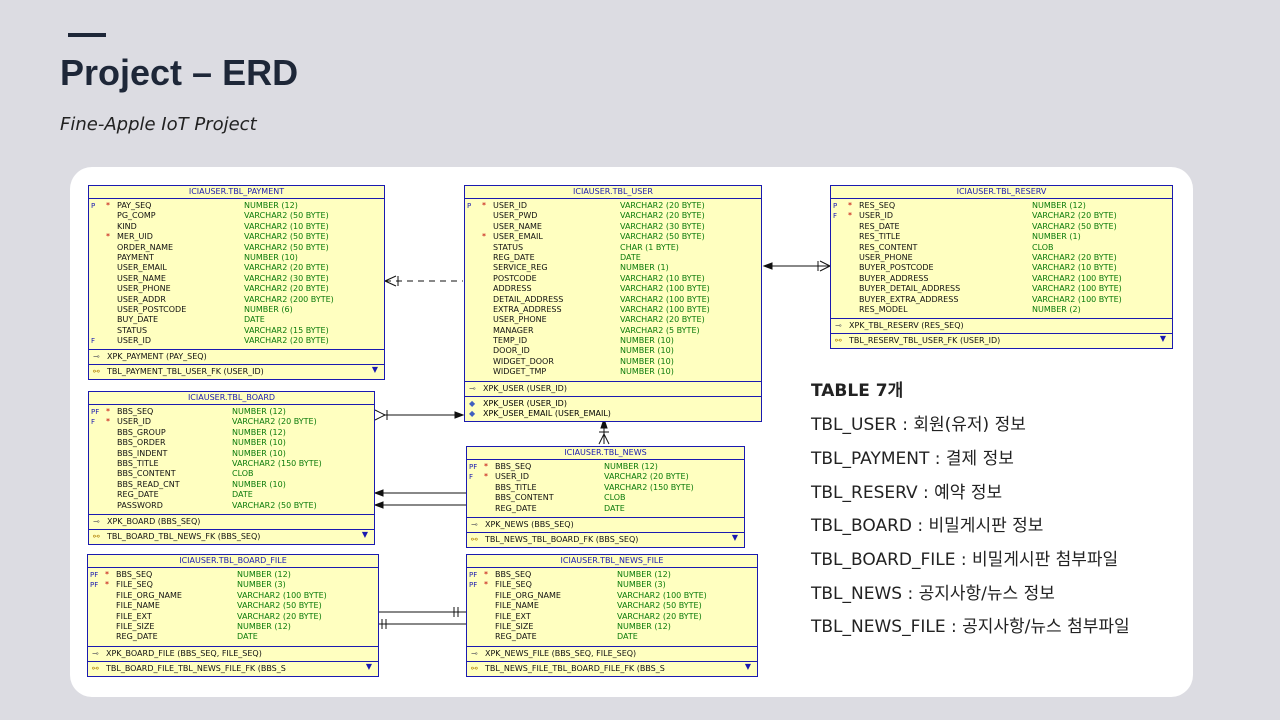 The height and width of the screenshot is (720, 1280). I want to click on column-type: VARCHAR2 (15 BYTE), so click(286, 330).